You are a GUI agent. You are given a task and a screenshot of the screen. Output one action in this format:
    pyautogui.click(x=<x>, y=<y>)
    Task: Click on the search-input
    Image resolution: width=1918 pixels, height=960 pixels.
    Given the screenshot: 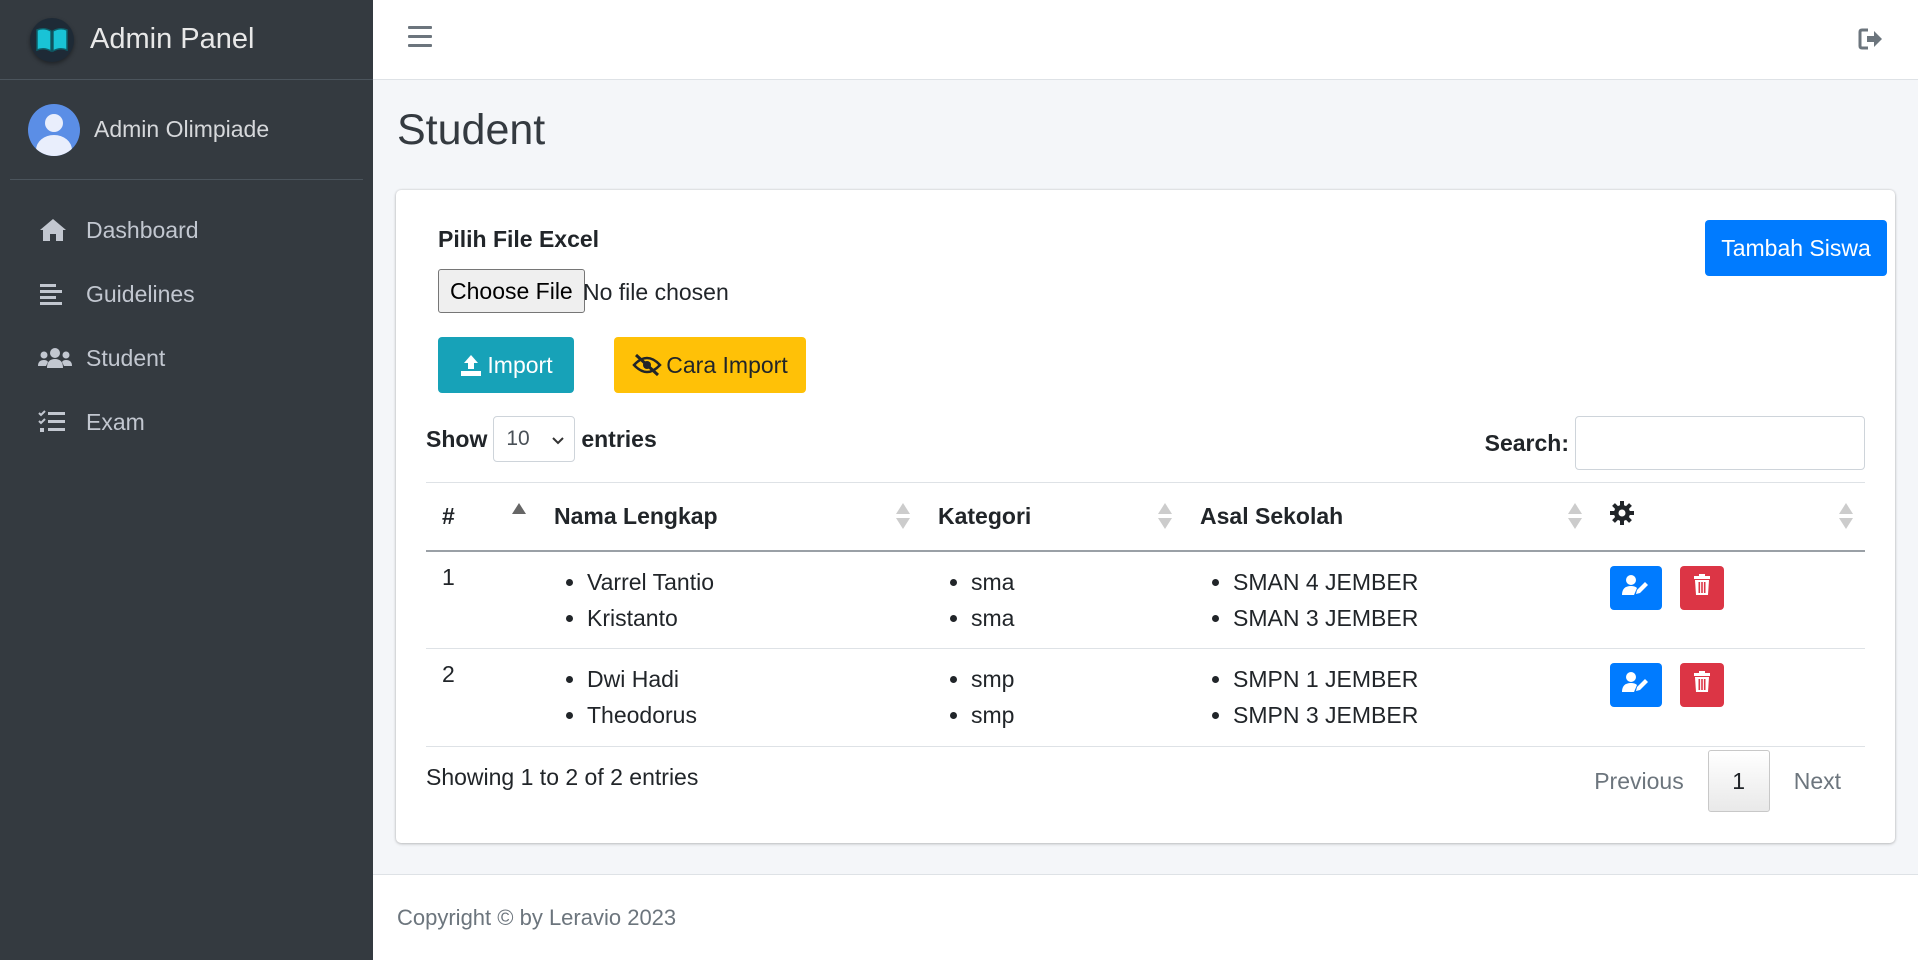 What is the action you would take?
    pyautogui.click(x=1720, y=443)
    